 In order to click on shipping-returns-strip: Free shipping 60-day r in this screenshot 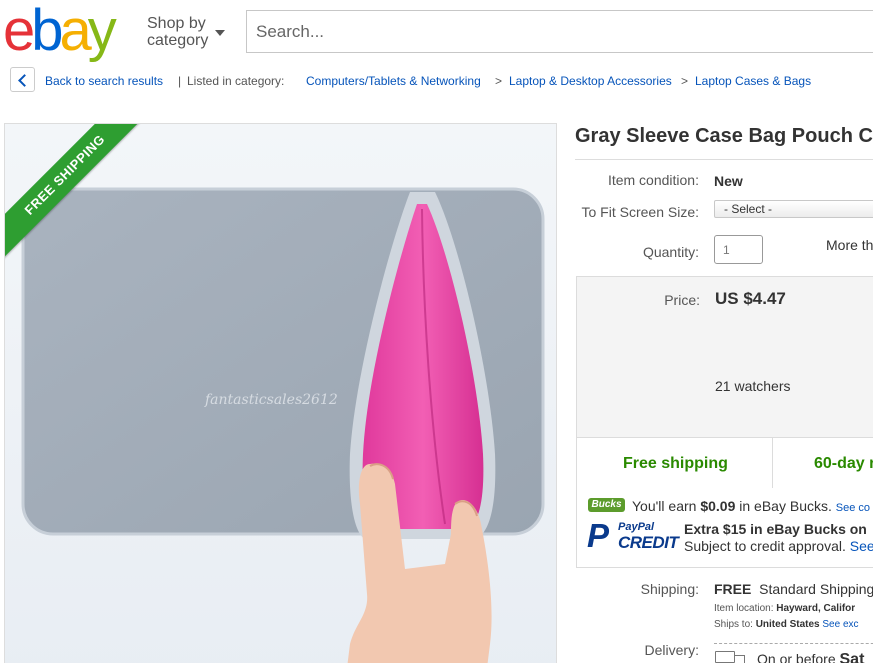, I will do `click(725, 462)`.